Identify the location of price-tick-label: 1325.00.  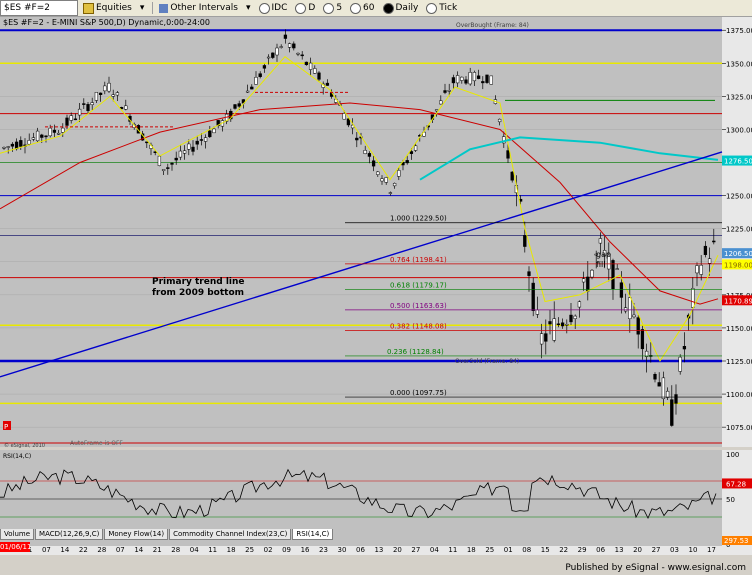
(739, 97).